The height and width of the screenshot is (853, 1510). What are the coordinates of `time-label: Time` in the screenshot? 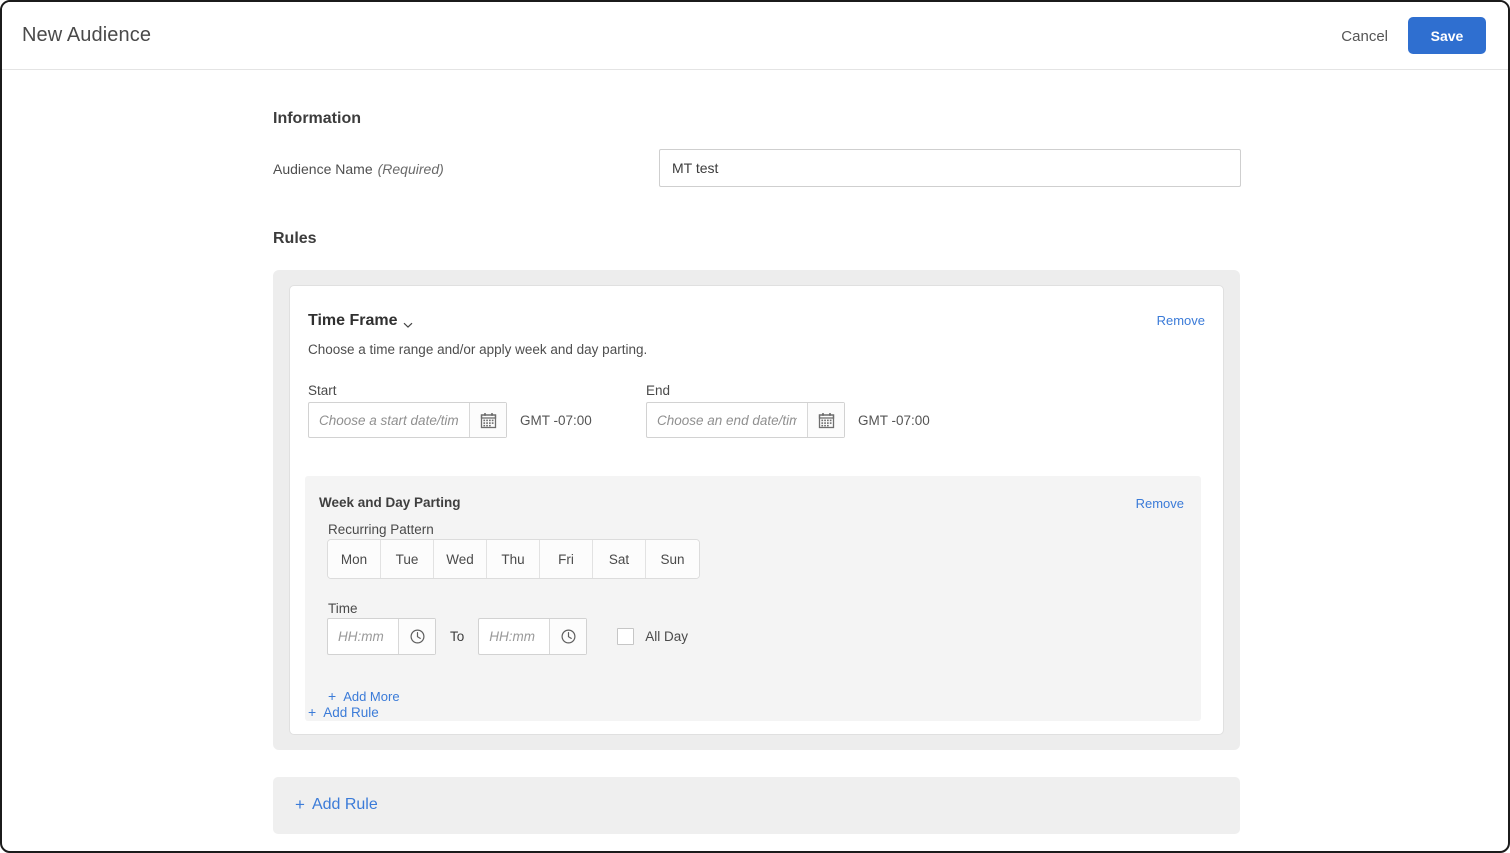 It's located at (343, 608).